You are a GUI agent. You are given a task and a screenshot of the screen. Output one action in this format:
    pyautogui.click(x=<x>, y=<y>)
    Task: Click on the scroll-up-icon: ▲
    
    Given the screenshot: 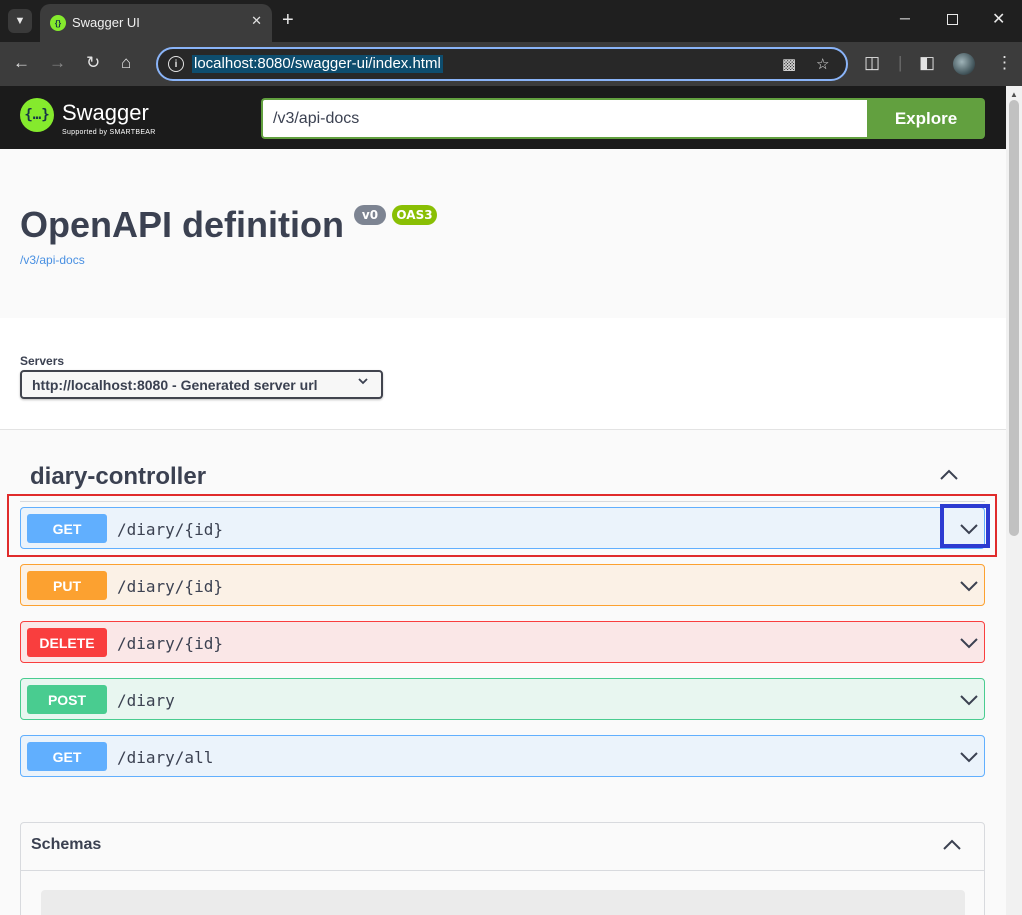 What is the action you would take?
    pyautogui.click(x=1014, y=94)
    